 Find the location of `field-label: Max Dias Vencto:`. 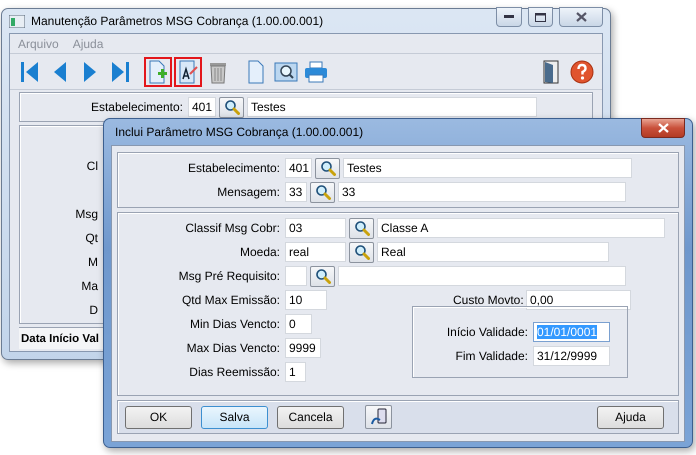

field-label: Max Dias Vencto: is located at coordinates (233, 348).